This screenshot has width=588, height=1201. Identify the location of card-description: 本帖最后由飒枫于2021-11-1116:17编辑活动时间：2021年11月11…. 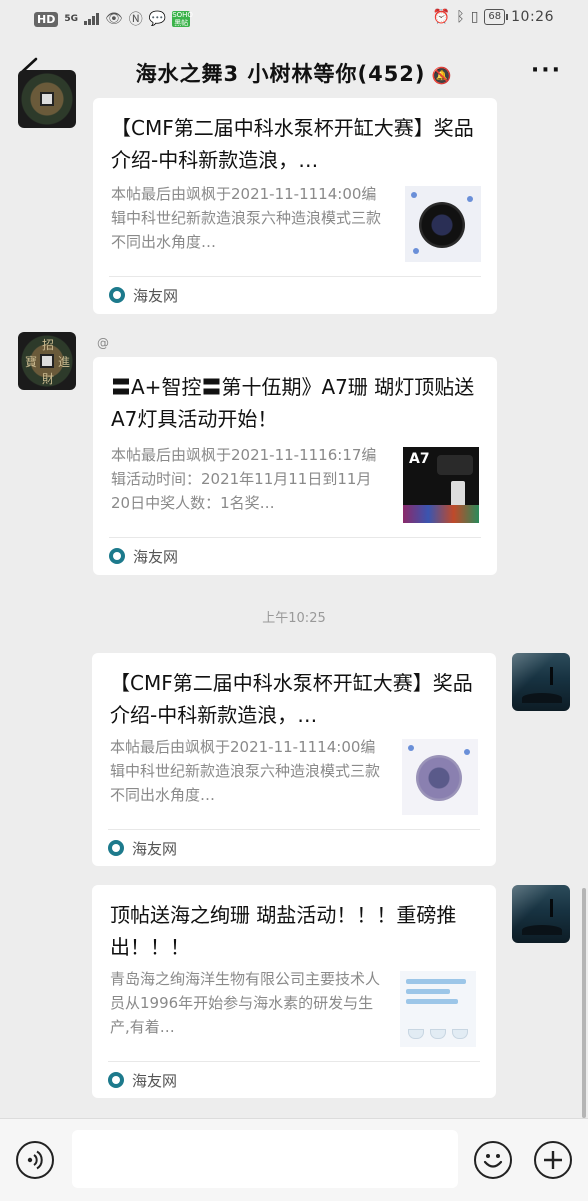
(244, 479).